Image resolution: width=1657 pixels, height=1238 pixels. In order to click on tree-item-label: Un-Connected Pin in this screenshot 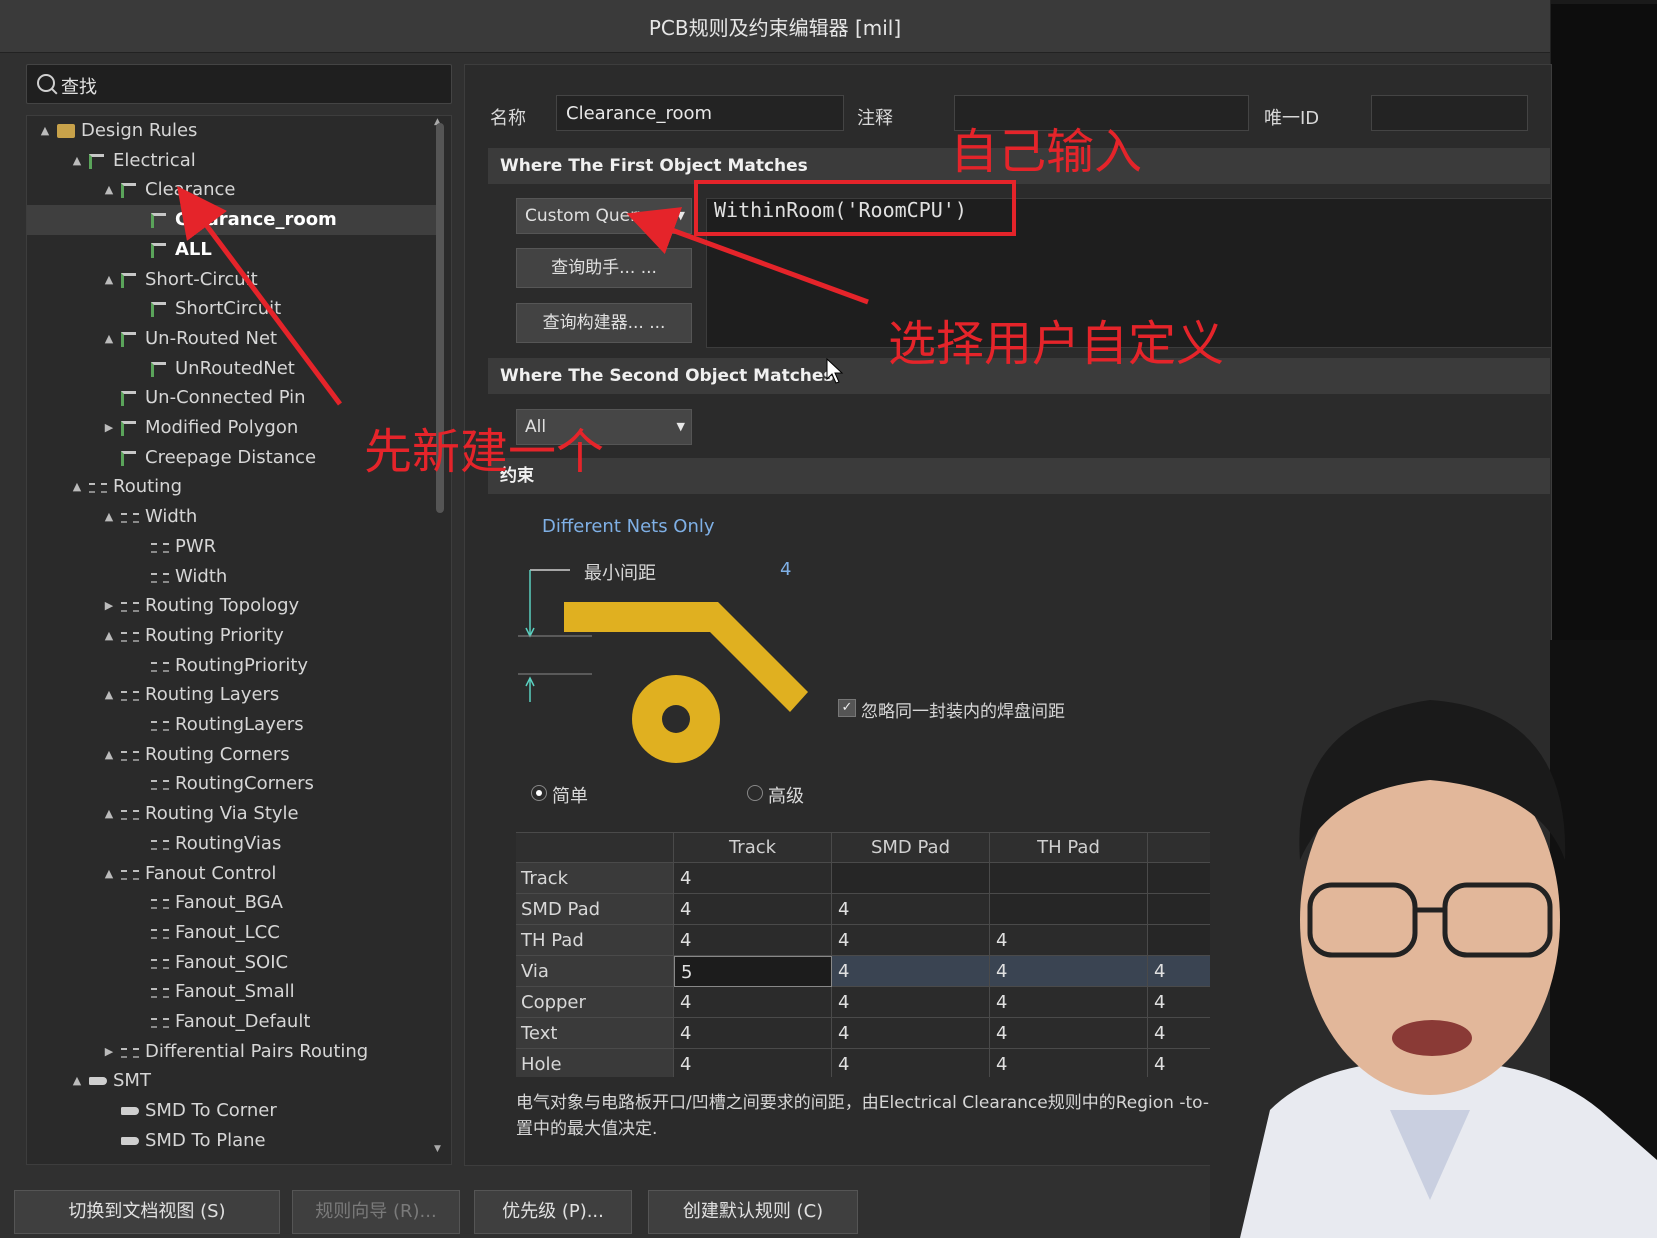, I will do `click(225, 398)`.